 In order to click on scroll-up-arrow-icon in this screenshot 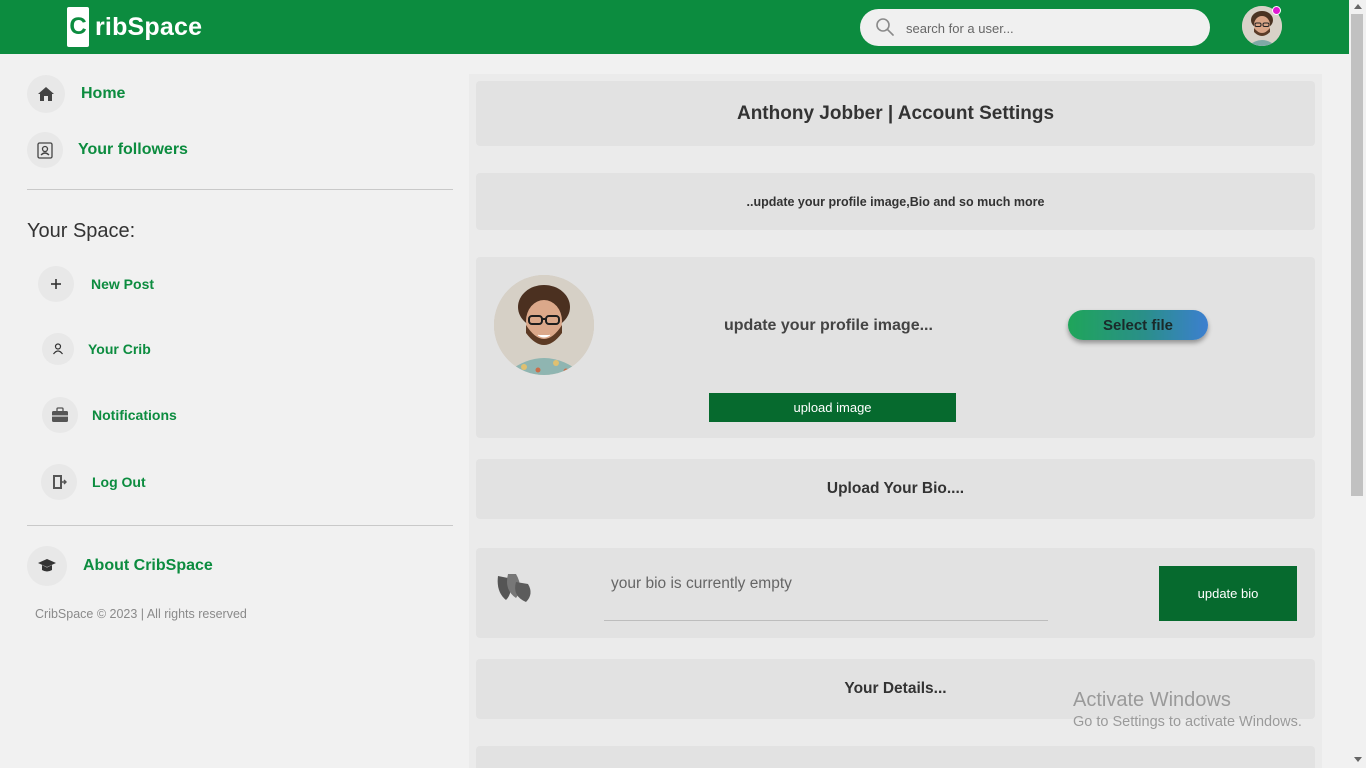, I will do `click(1358, 6)`.